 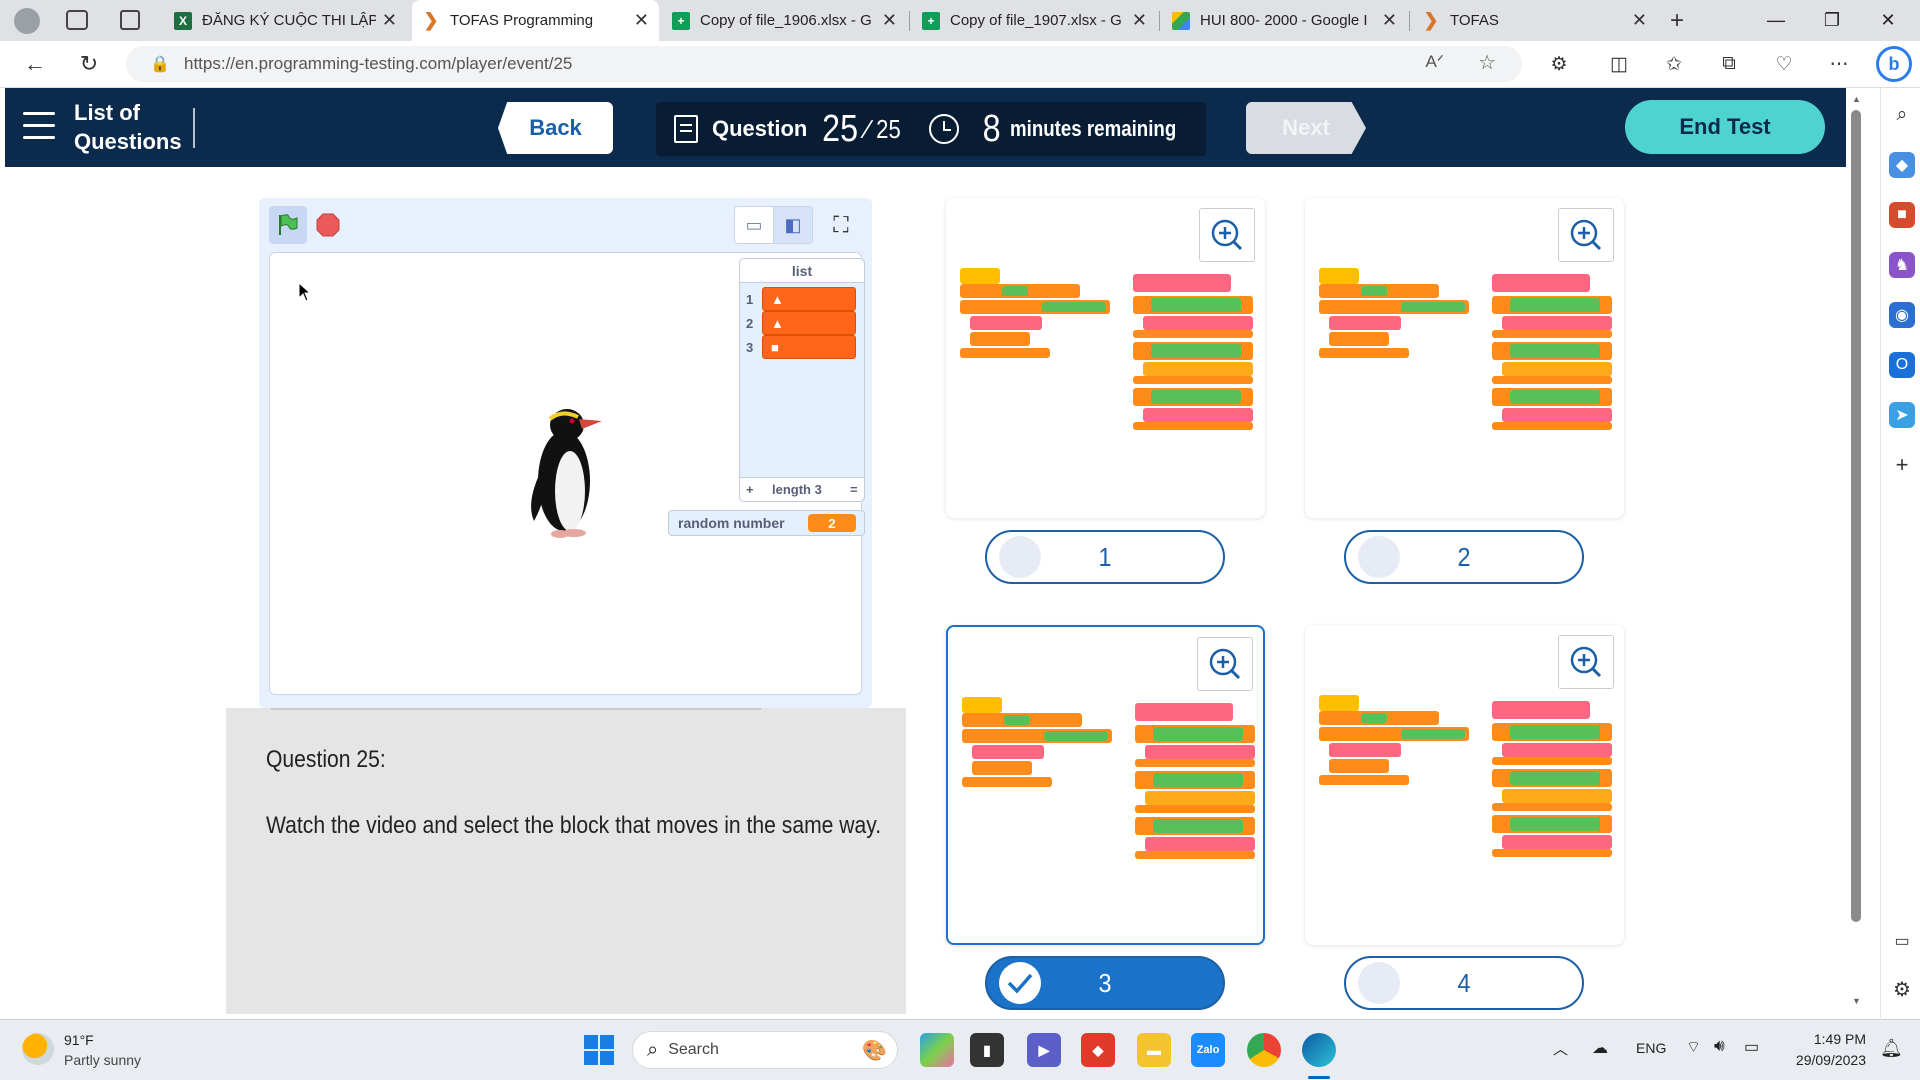 What do you see at coordinates (130, 20) in the screenshot?
I see `tab-actions-icon` at bounding box center [130, 20].